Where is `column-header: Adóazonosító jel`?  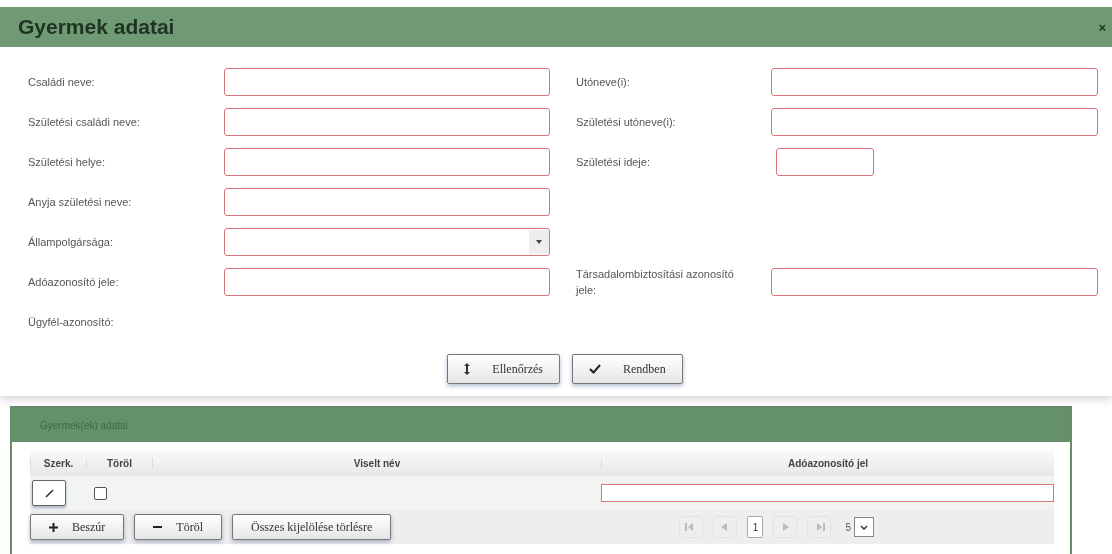 column-header: Adóazonosító jel is located at coordinates (827, 463).